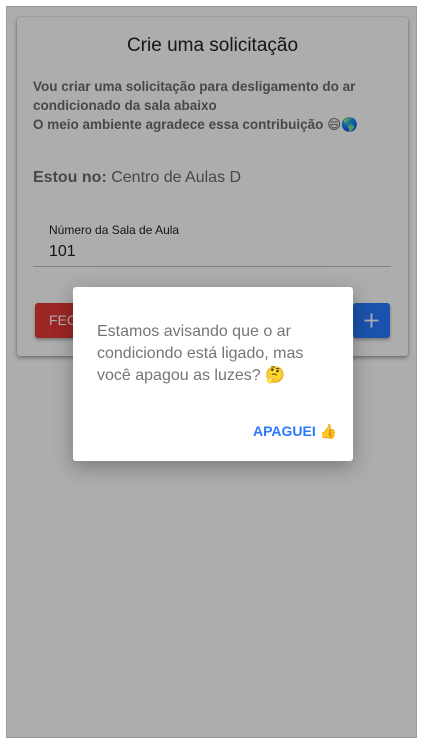 This screenshot has height=745, width=425. What do you see at coordinates (295, 431) in the screenshot?
I see `confirm-lights-off-button: APAGUEI 👍` at bounding box center [295, 431].